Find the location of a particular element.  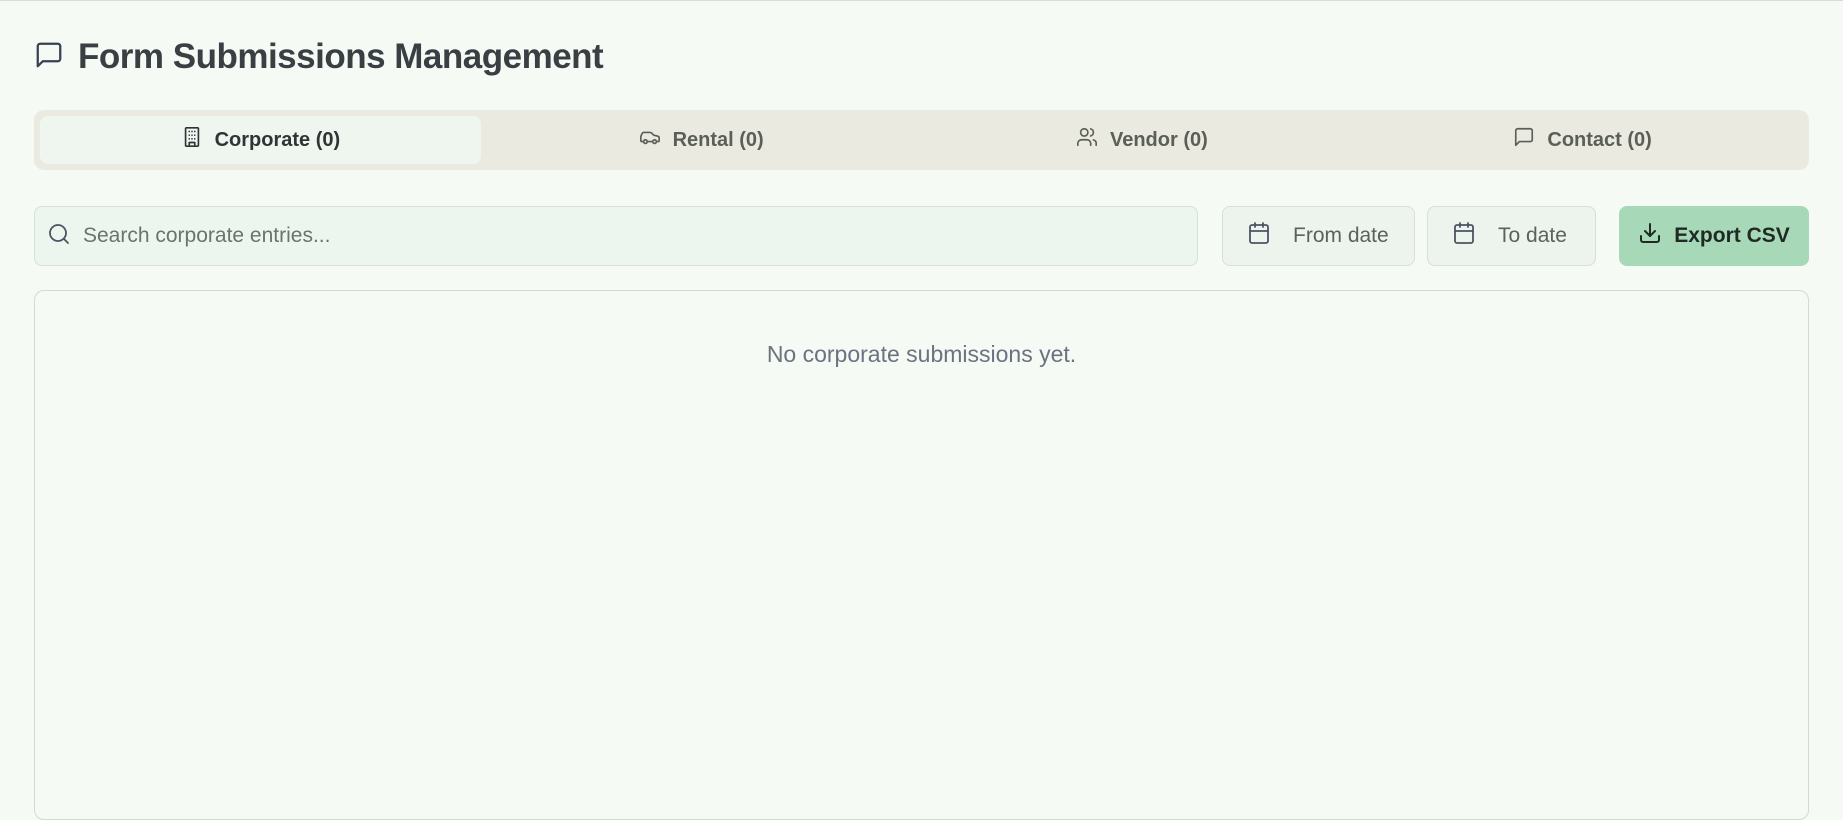

tab-label: Contact (0) is located at coordinates (1599, 139).